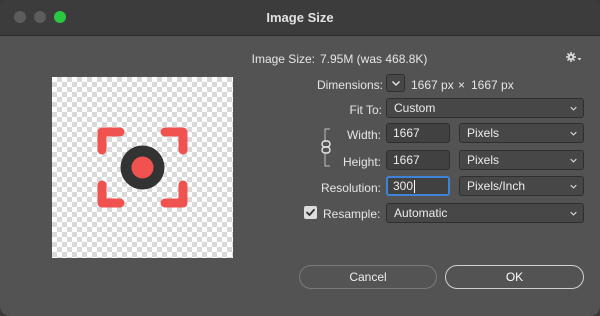 The image size is (600, 316). I want to click on gear-icon, so click(574, 57).